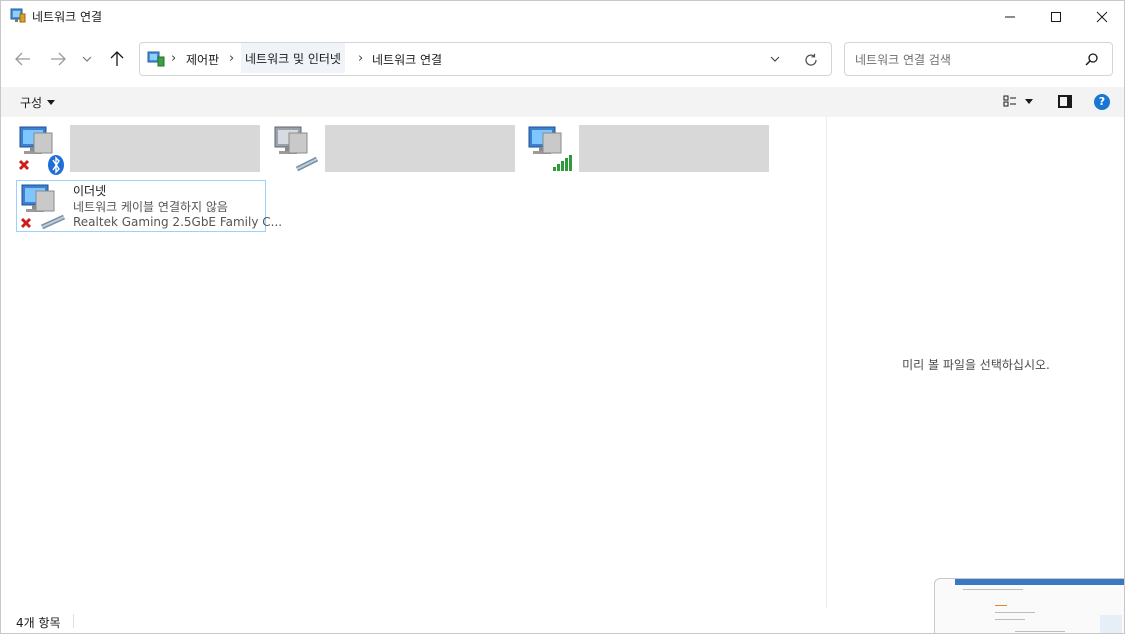  Describe the element at coordinates (38, 623) in the screenshot. I see `item-count: 4개 항목` at that location.